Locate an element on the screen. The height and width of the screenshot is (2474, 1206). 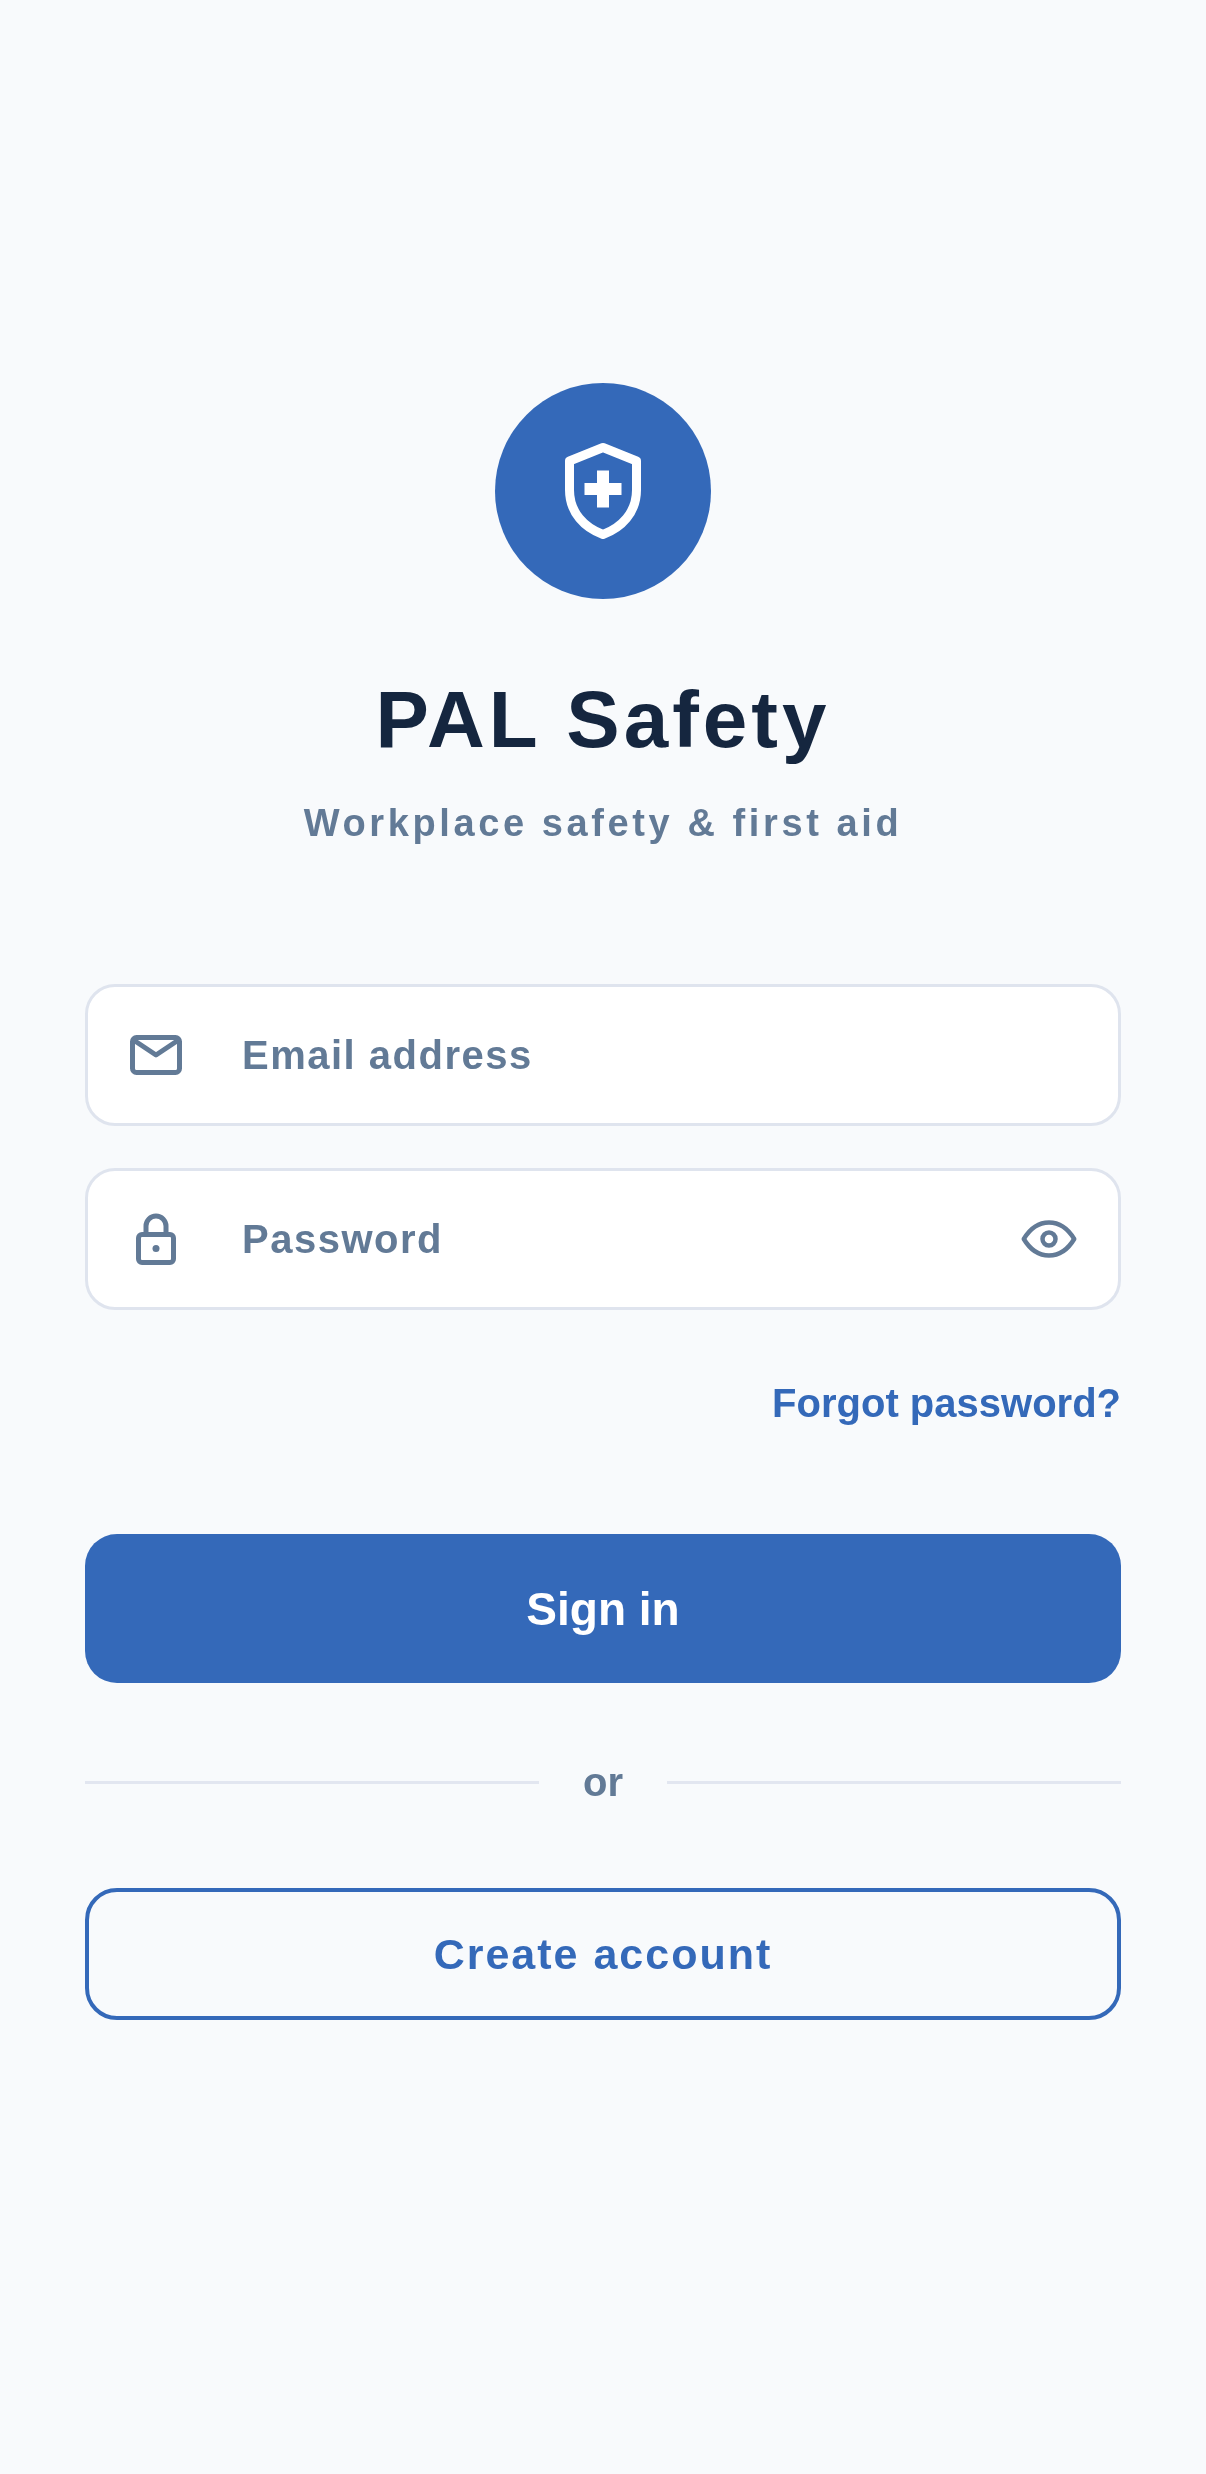
lock-icon is located at coordinates (156, 1239).